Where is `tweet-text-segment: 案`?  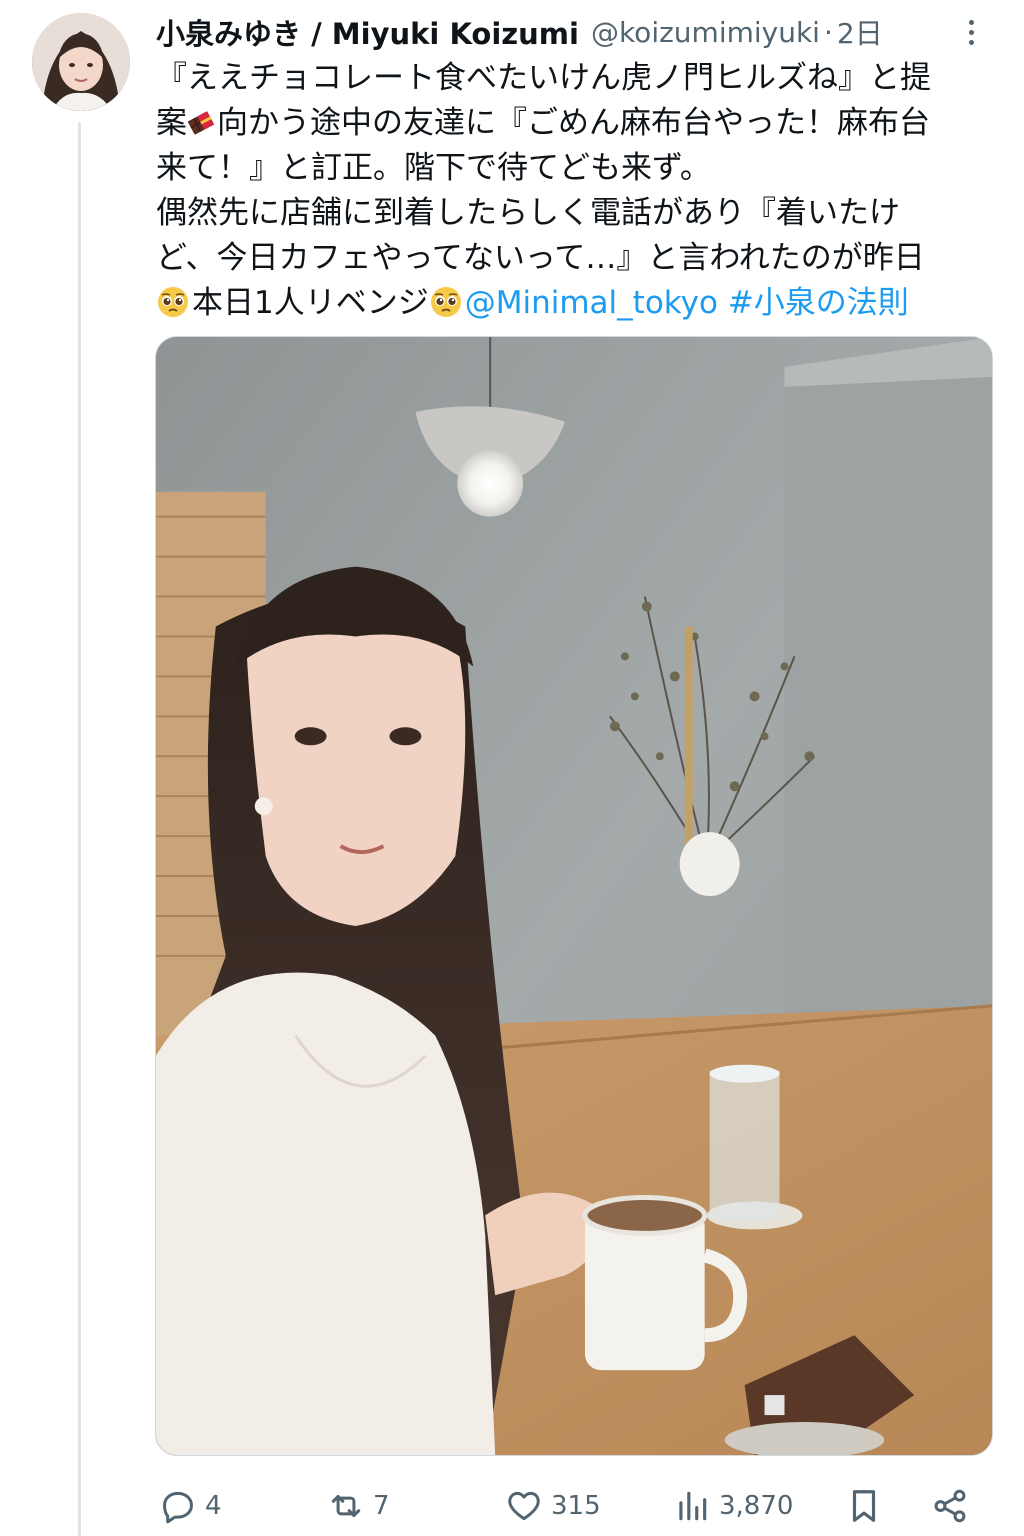 tweet-text-segment: 案 is located at coordinates (171, 123).